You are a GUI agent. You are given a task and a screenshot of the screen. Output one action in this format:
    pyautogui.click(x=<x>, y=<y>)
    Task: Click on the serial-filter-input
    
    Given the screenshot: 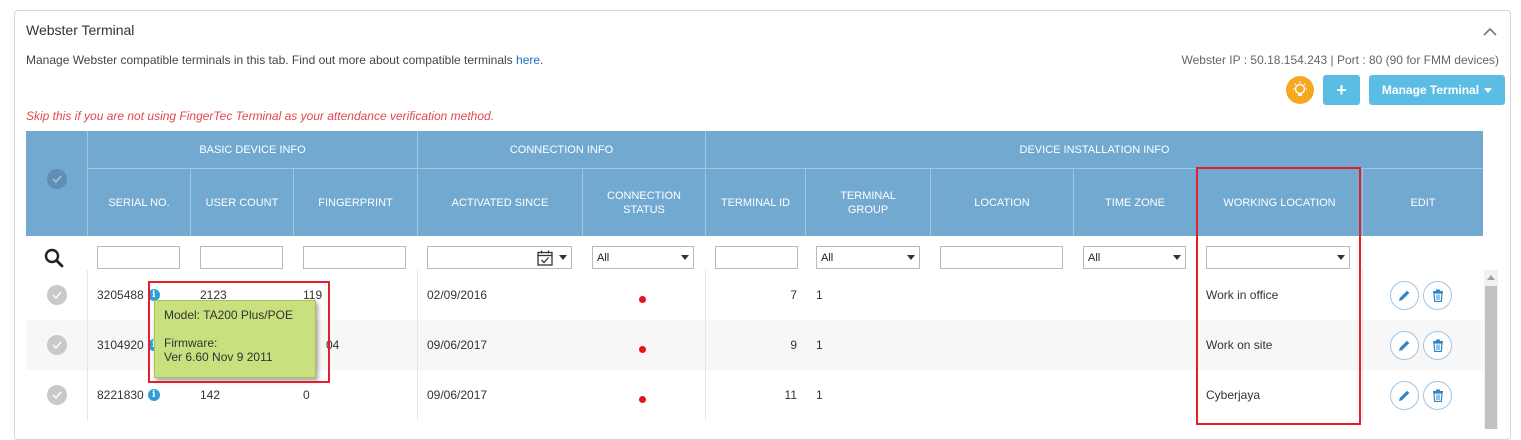 What is the action you would take?
    pyautogui.click(x=138, y=257)
    